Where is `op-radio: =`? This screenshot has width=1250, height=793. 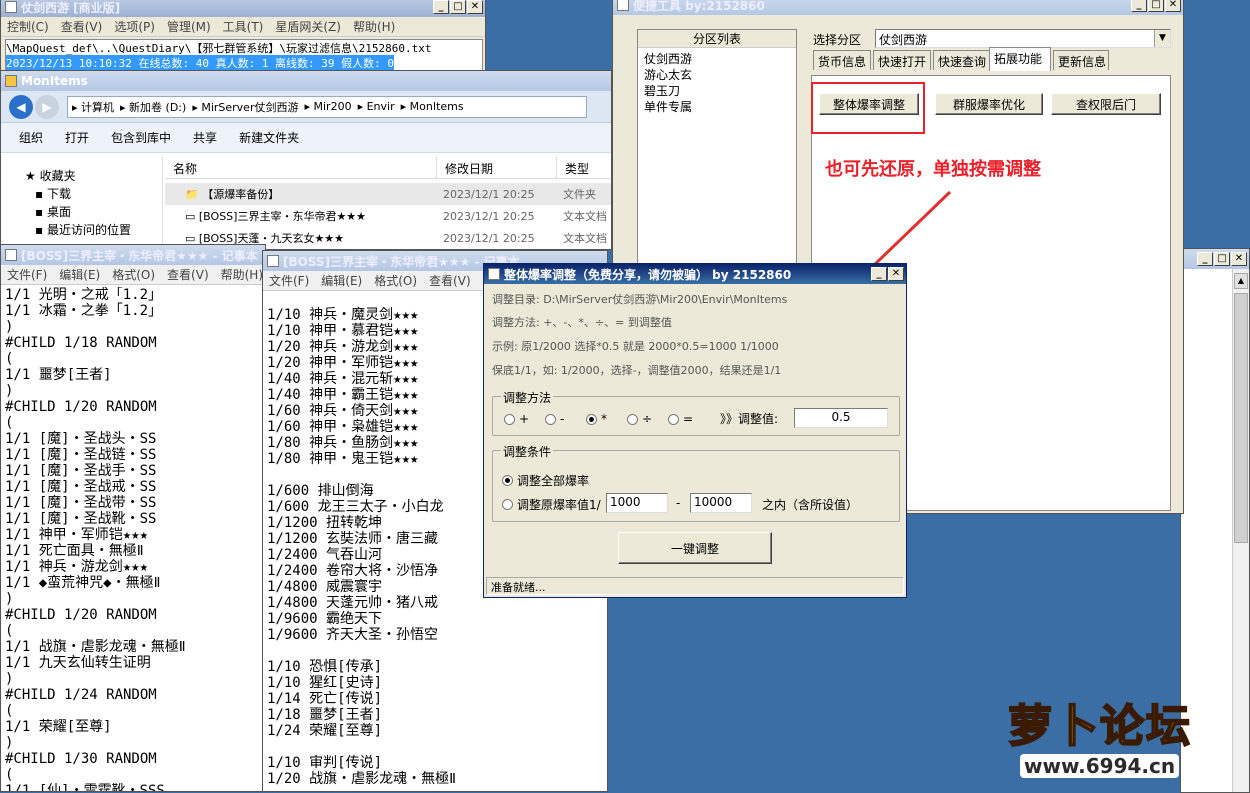 op-radio: = is located at coordinates (680, 419).